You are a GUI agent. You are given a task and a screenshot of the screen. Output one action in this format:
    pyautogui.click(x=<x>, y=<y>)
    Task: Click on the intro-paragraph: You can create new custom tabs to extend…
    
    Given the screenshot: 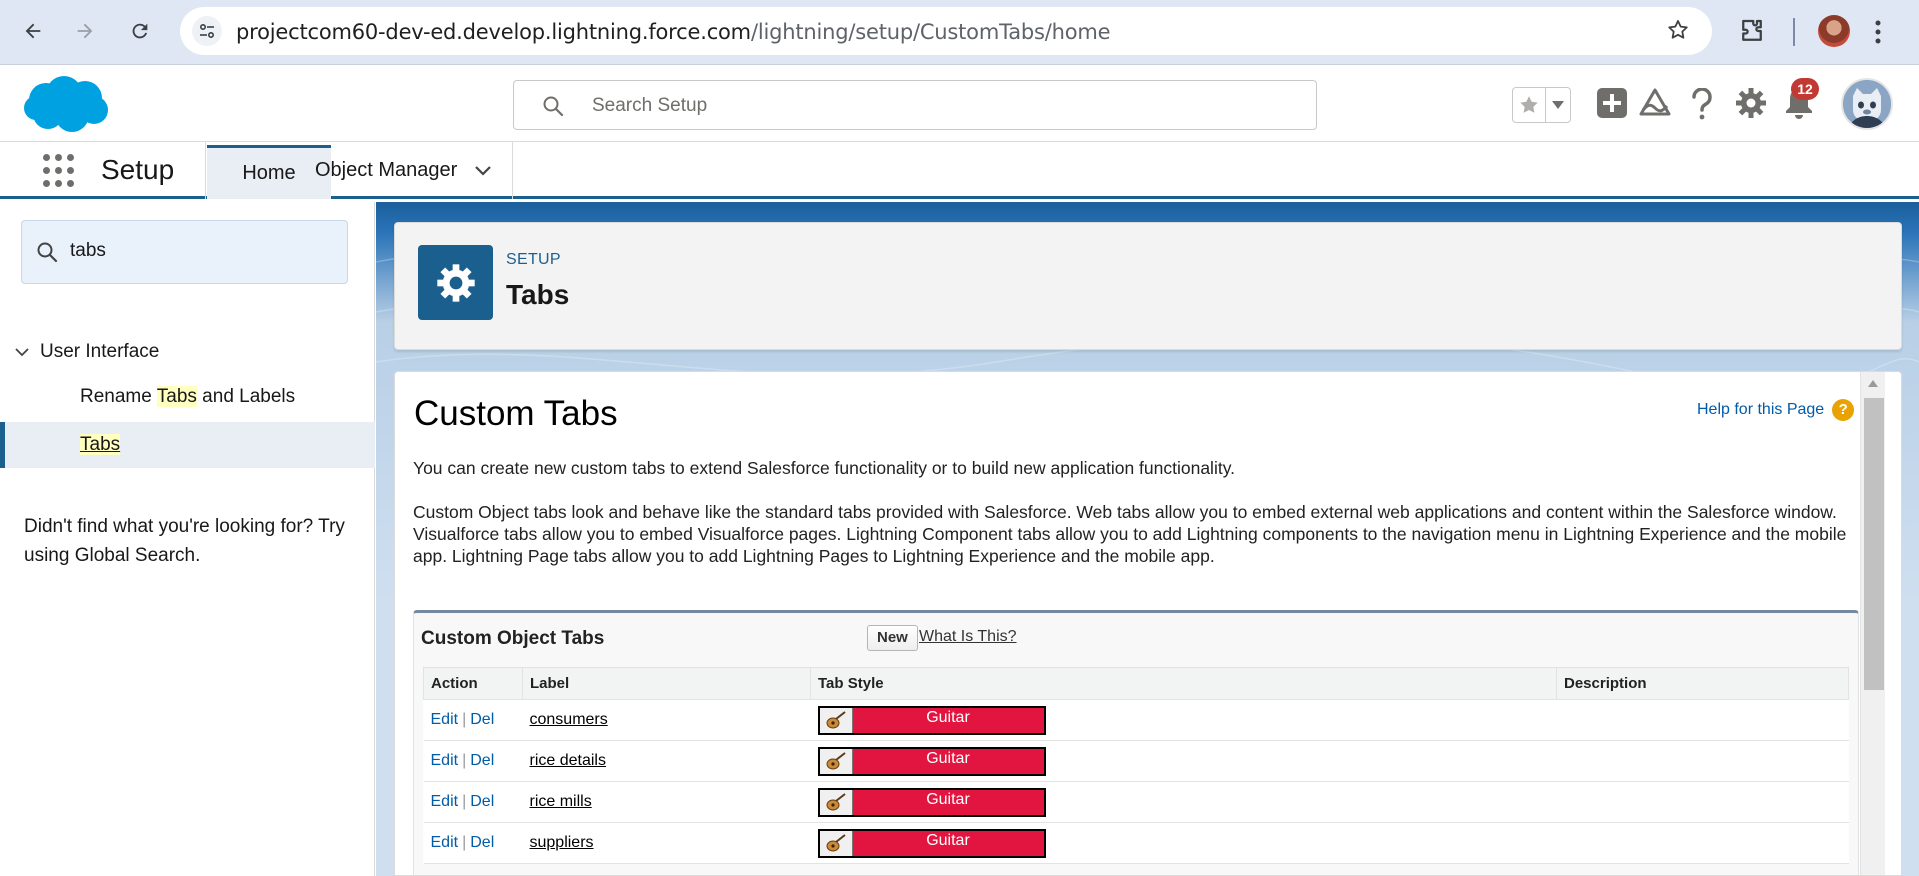 What is the action you would take?
    pyautogui.click(x=824, y=468)
    